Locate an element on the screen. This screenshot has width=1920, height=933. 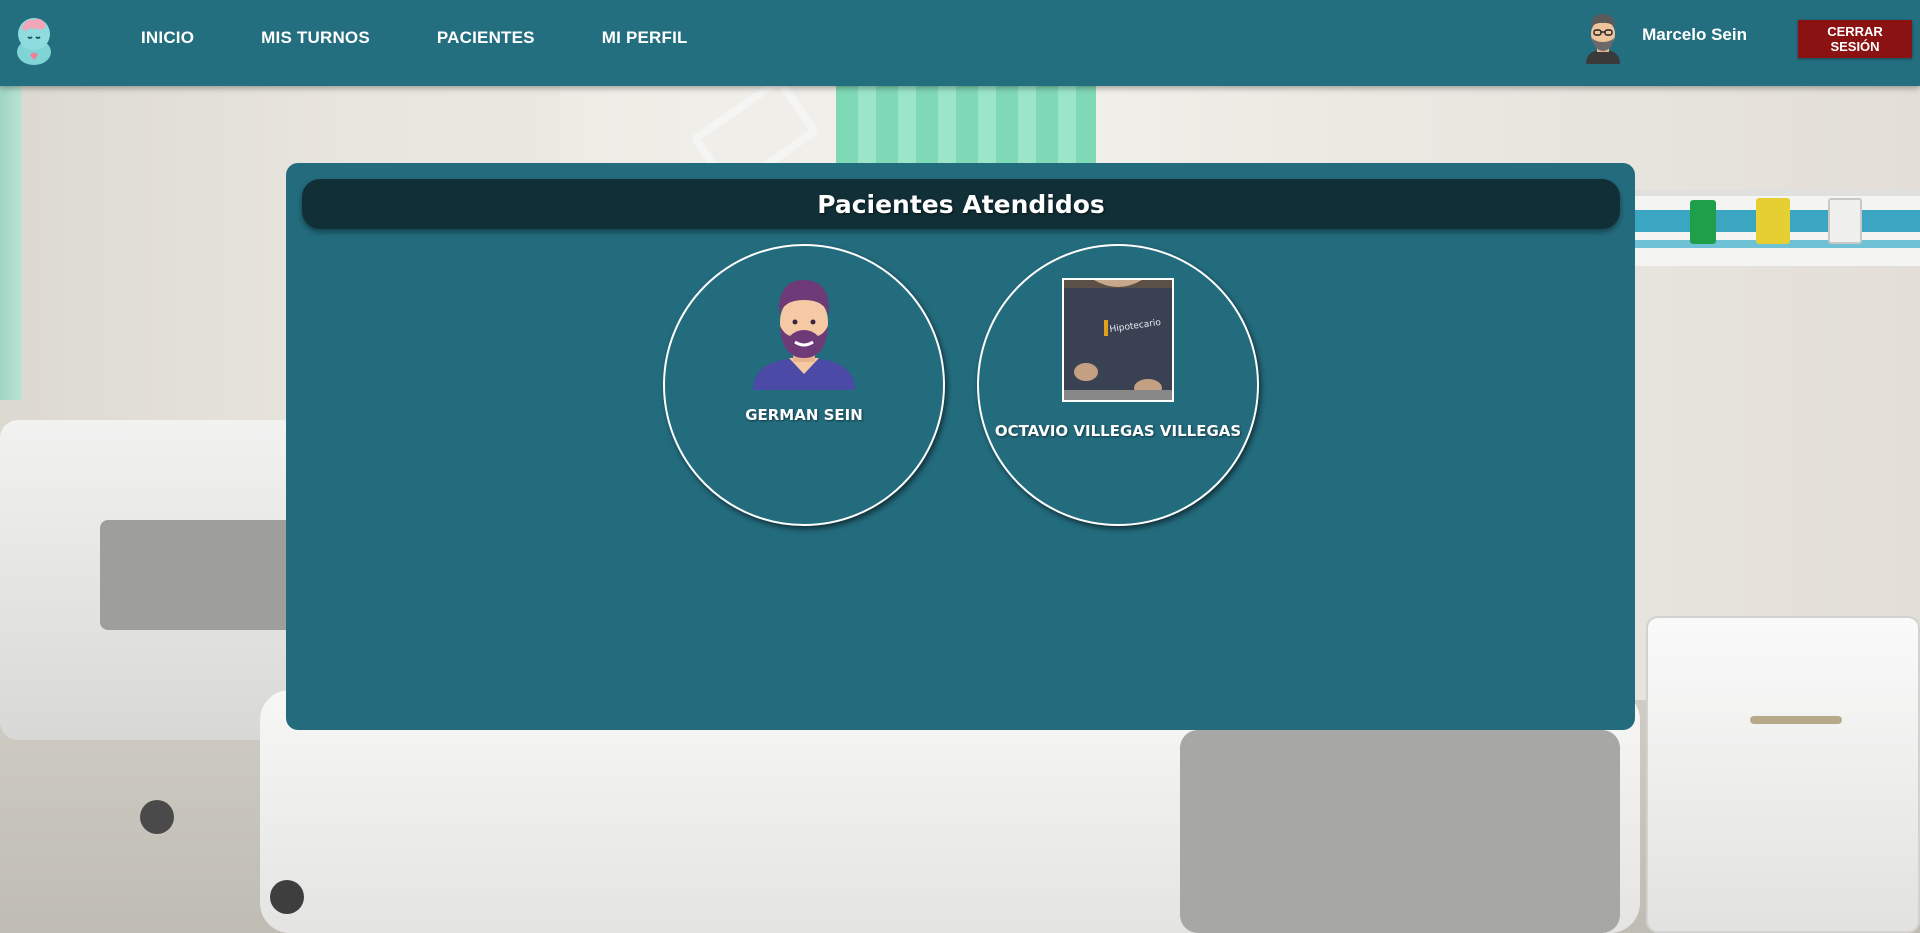
panel-header: Pacientes Atendidos is located at coordinates (961, 204).